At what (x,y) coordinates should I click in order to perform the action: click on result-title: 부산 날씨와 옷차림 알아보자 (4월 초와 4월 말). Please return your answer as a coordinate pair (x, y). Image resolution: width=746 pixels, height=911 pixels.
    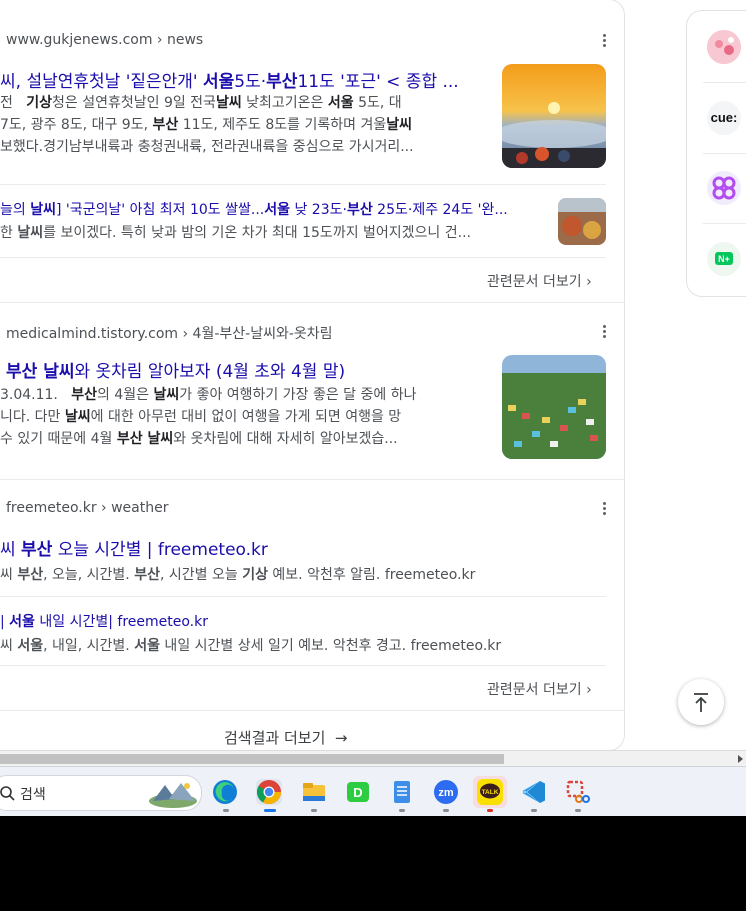
    Looking at the image, I should click on (246, 369).